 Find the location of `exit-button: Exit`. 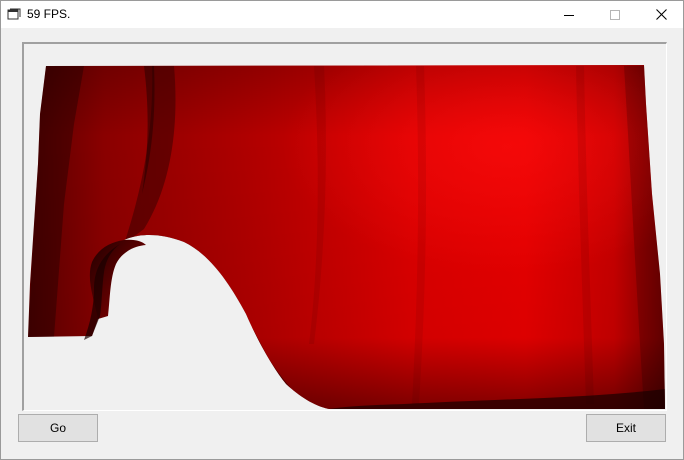

exit-button: Exit is located at coordinates (626, 428).